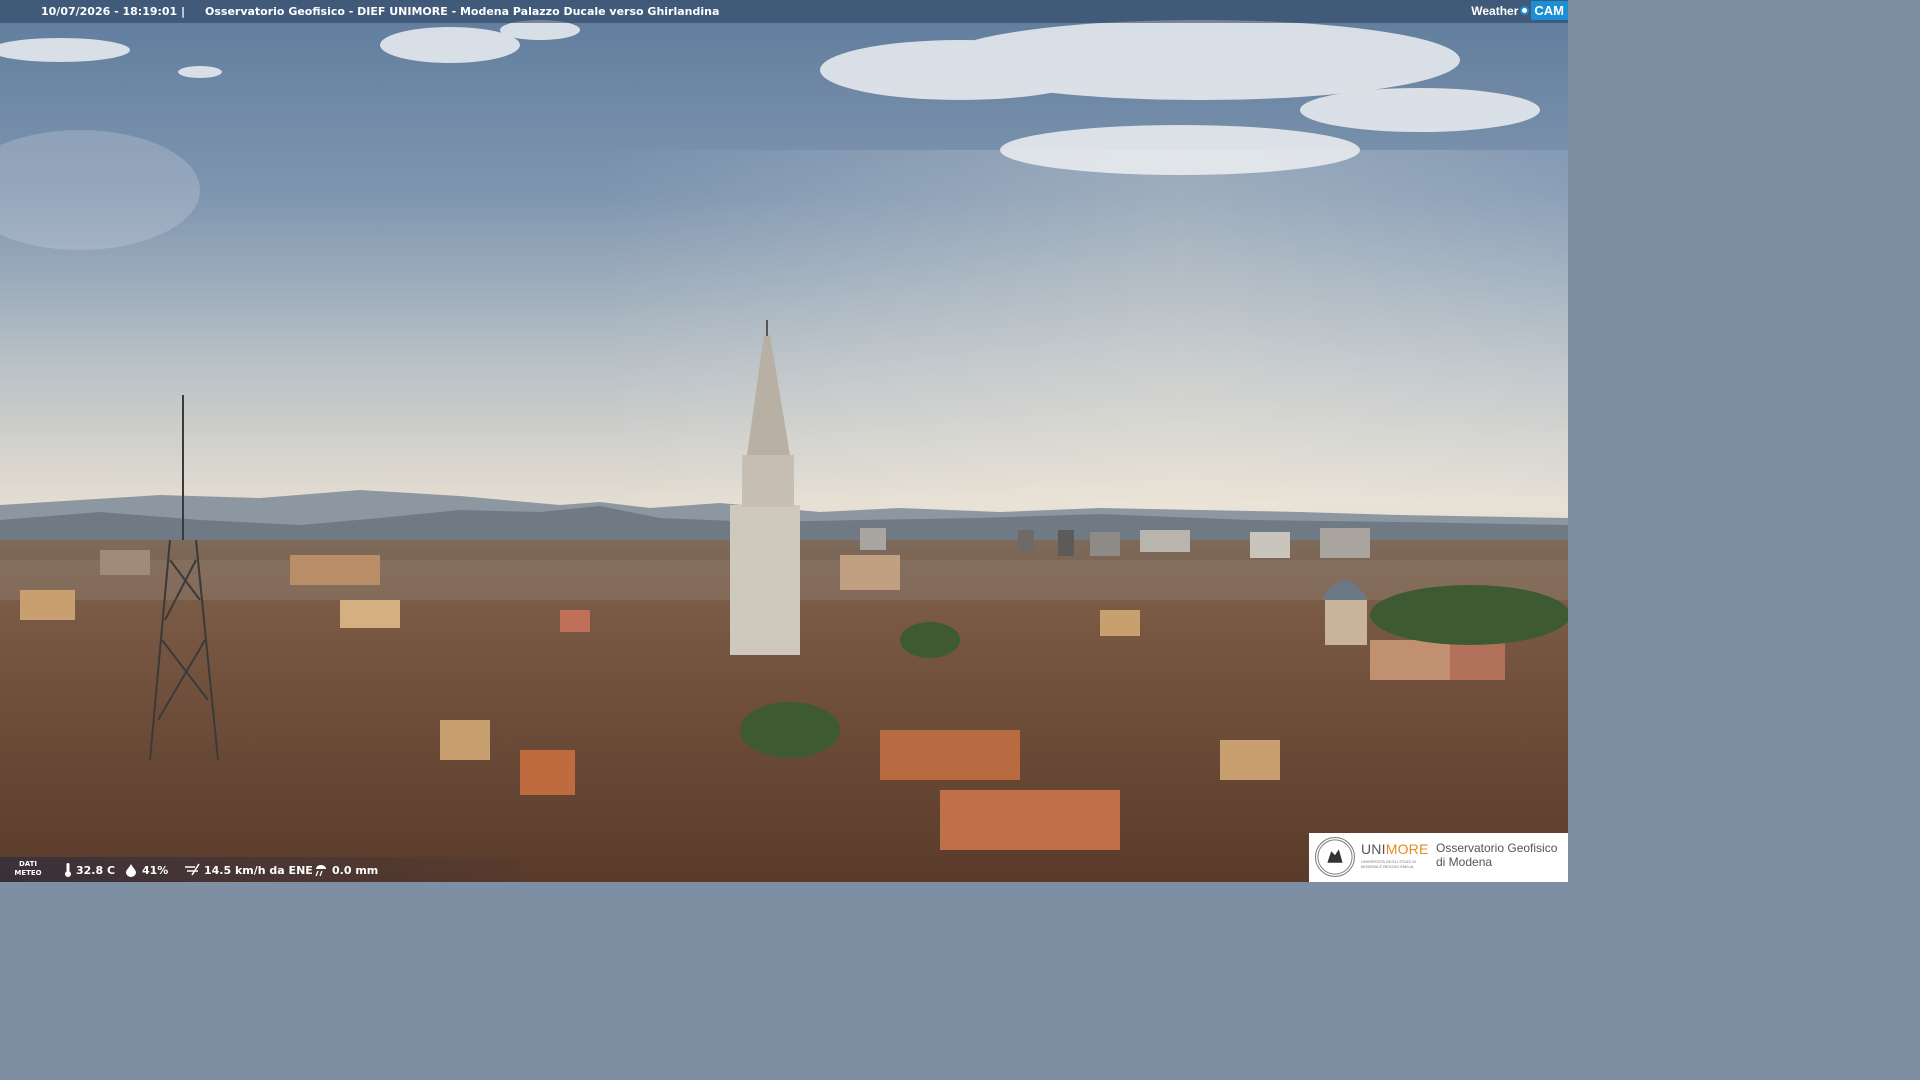  I want to click on brand-more: MORE, so click(1407, 849).